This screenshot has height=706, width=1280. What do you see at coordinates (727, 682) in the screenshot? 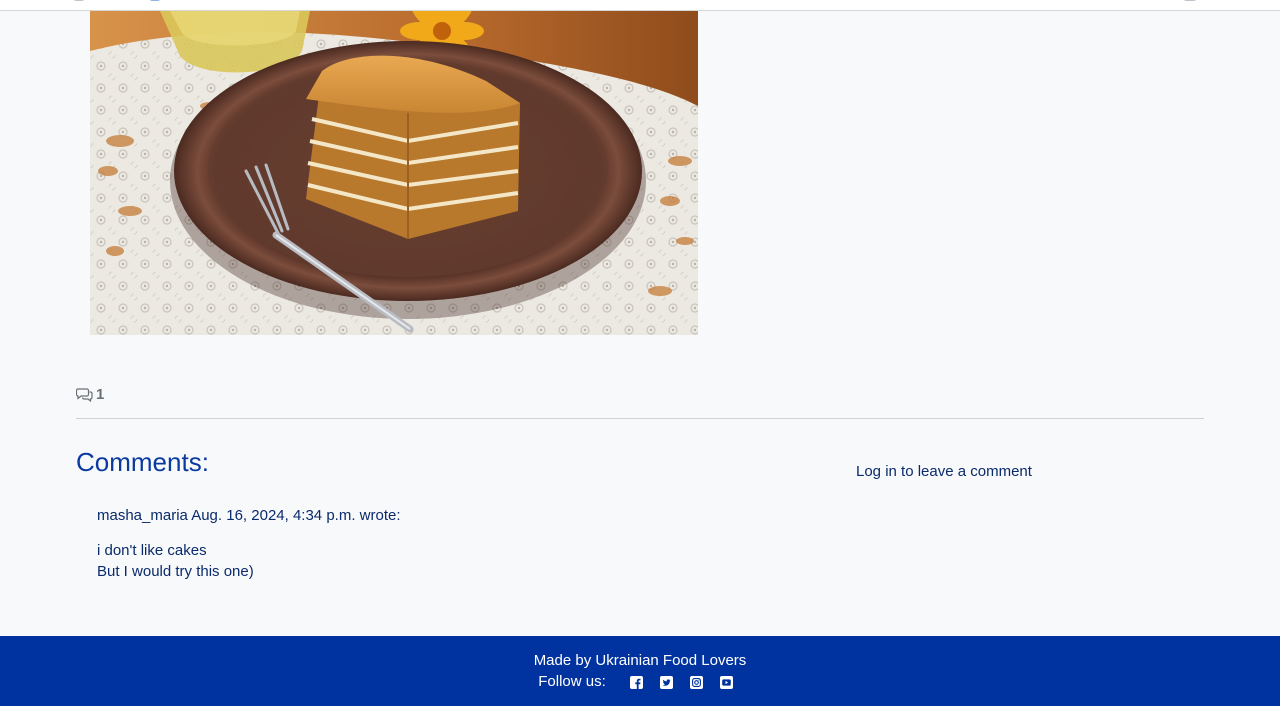
I see `youtube-icon` at bounding box center [727, 682].